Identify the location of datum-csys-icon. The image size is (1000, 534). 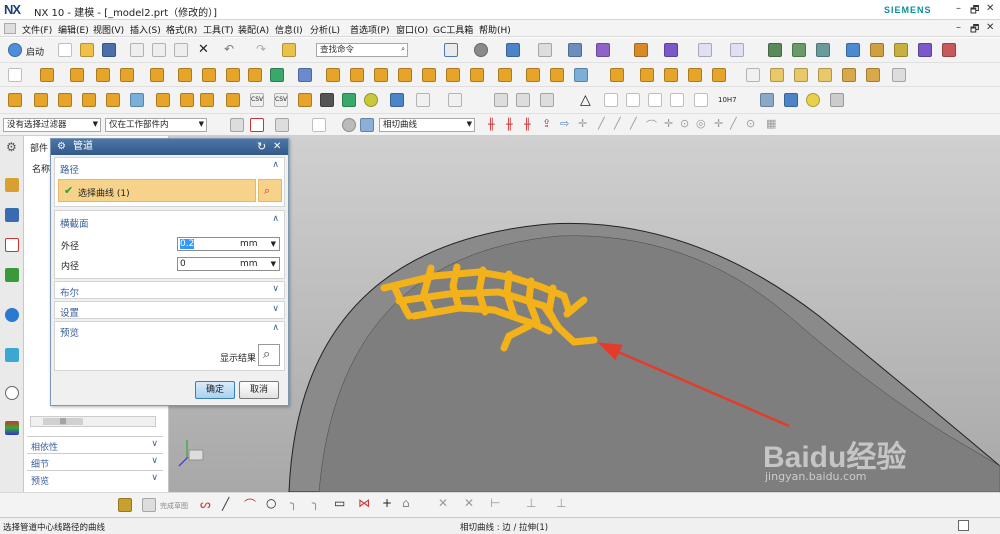
(423, 100).